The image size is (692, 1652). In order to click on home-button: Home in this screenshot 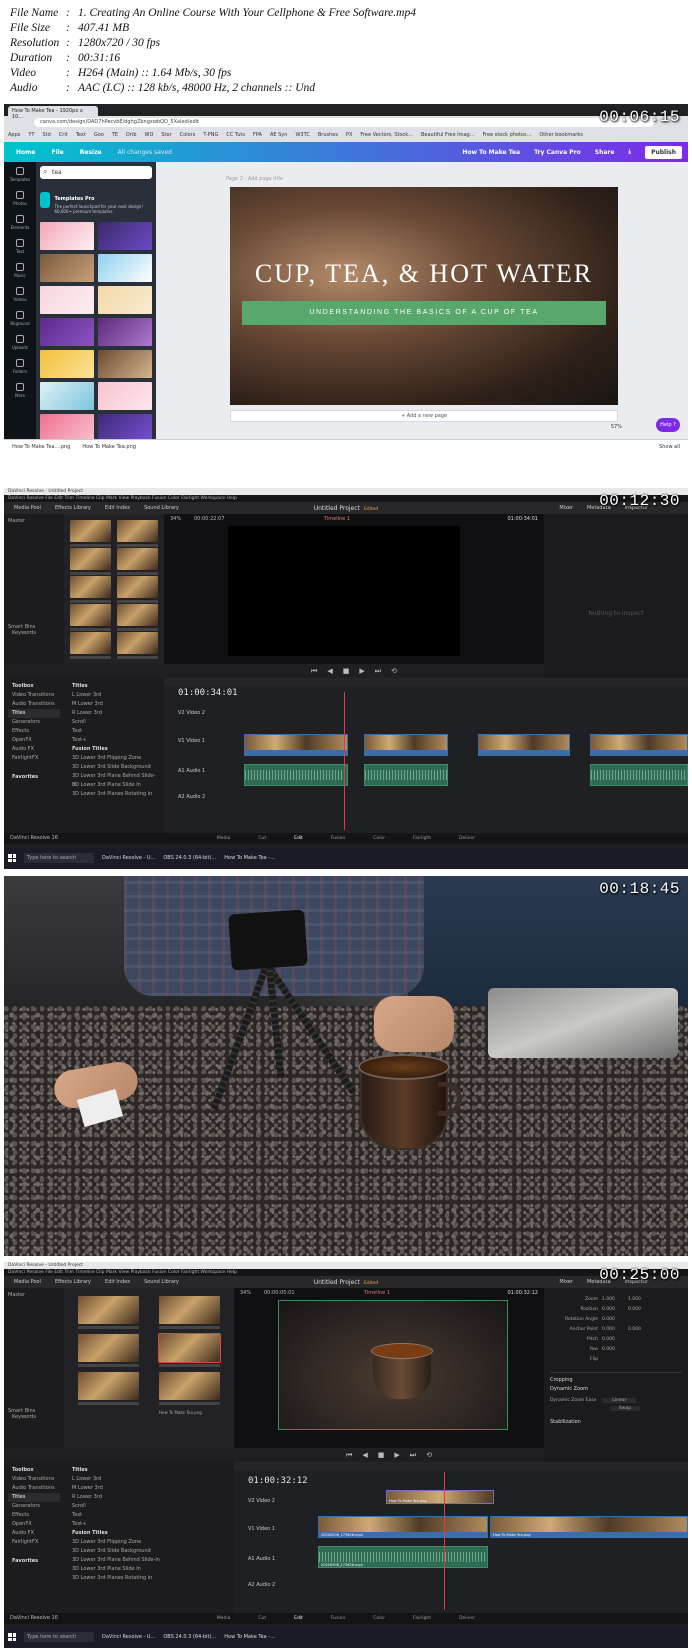, I will do `click(25, 152)`.